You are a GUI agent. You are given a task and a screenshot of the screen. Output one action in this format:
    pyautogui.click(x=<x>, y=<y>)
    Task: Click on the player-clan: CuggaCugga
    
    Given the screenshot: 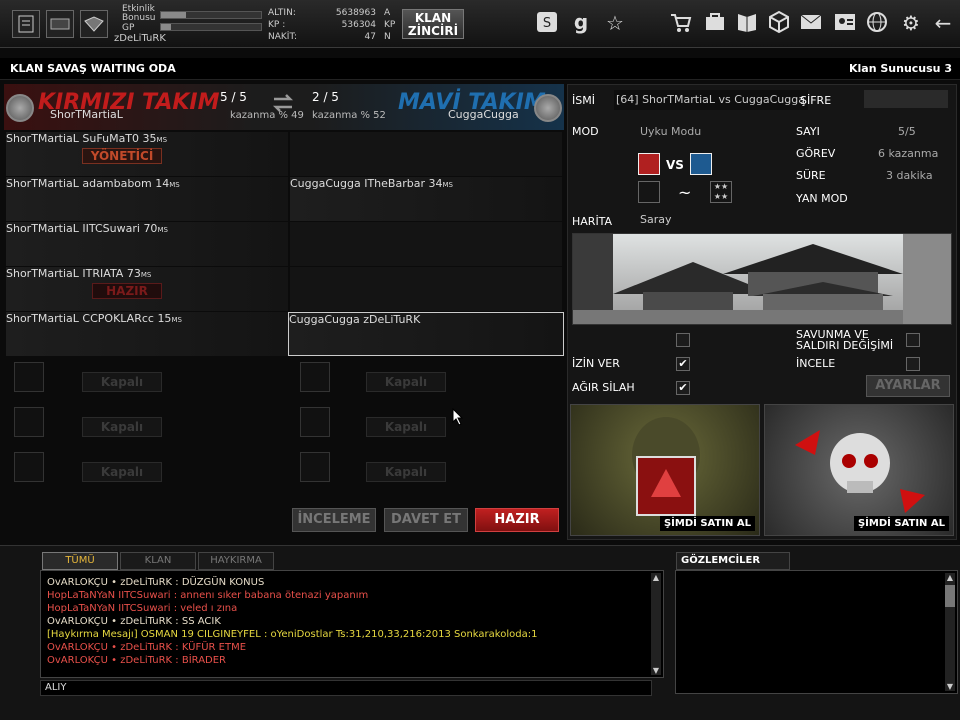 What is the action you would take?
    pyautogui.click(x=324, y=319)
    